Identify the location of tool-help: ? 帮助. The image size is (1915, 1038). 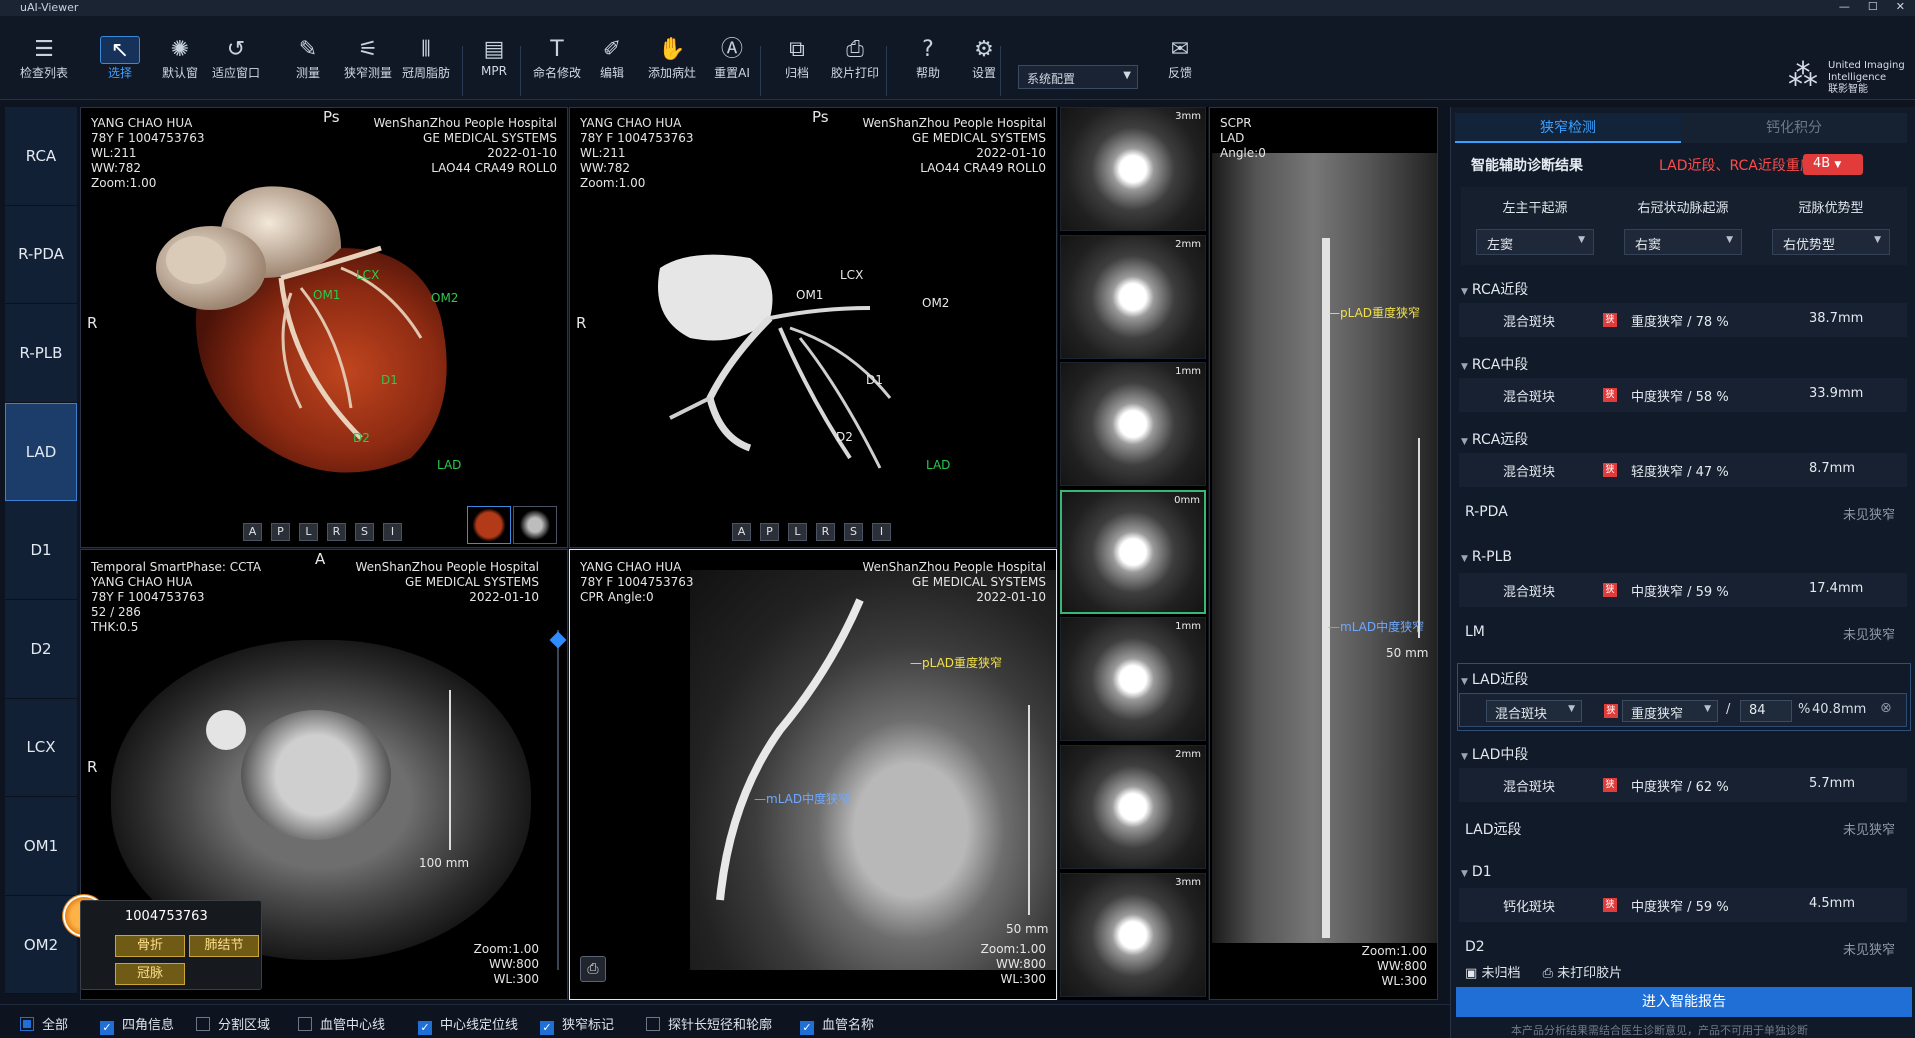
(928, 58).